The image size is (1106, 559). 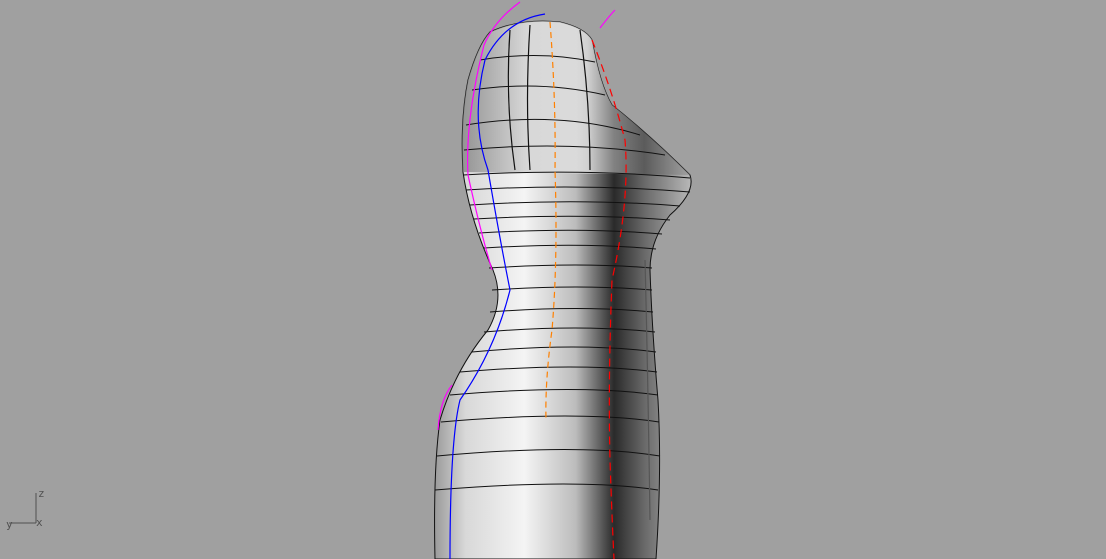 I want to click on z-axis-label: z, so click(x=41, y=493).